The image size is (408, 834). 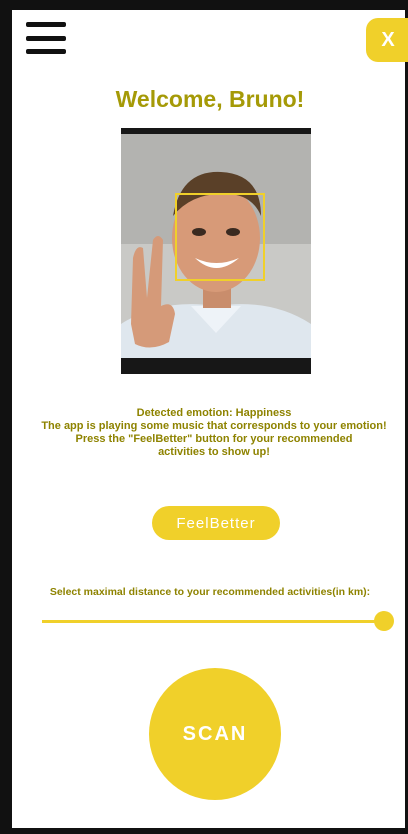 What do you see at coordinates (214, 452) in the screenshot?
I see `instruction-line-2: activities to show up!` at bounding box center [214, 452].